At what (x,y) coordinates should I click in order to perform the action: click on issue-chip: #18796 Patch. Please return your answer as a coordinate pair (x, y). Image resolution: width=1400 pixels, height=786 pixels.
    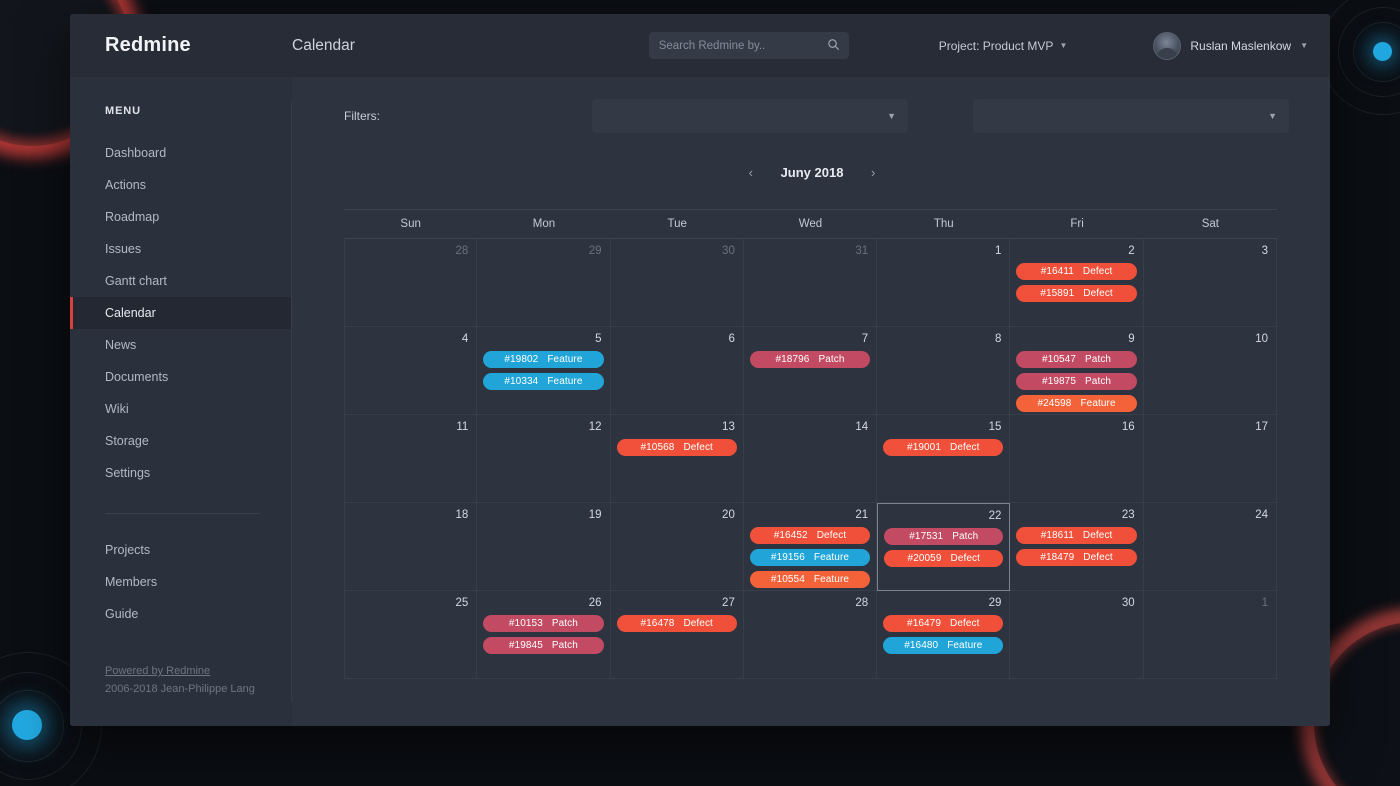
    Looking at the image, I should click on (810, 359).